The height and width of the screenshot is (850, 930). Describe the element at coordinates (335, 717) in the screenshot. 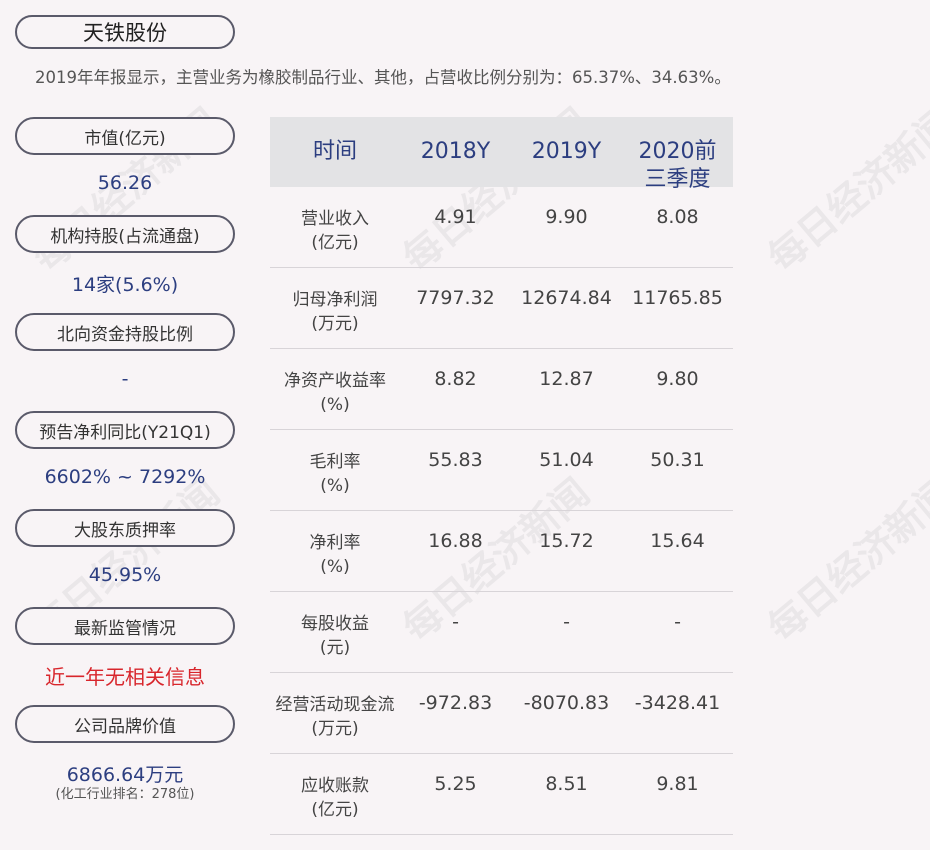

I see `row-label: 经营活动现金流 (万元)` at that location.